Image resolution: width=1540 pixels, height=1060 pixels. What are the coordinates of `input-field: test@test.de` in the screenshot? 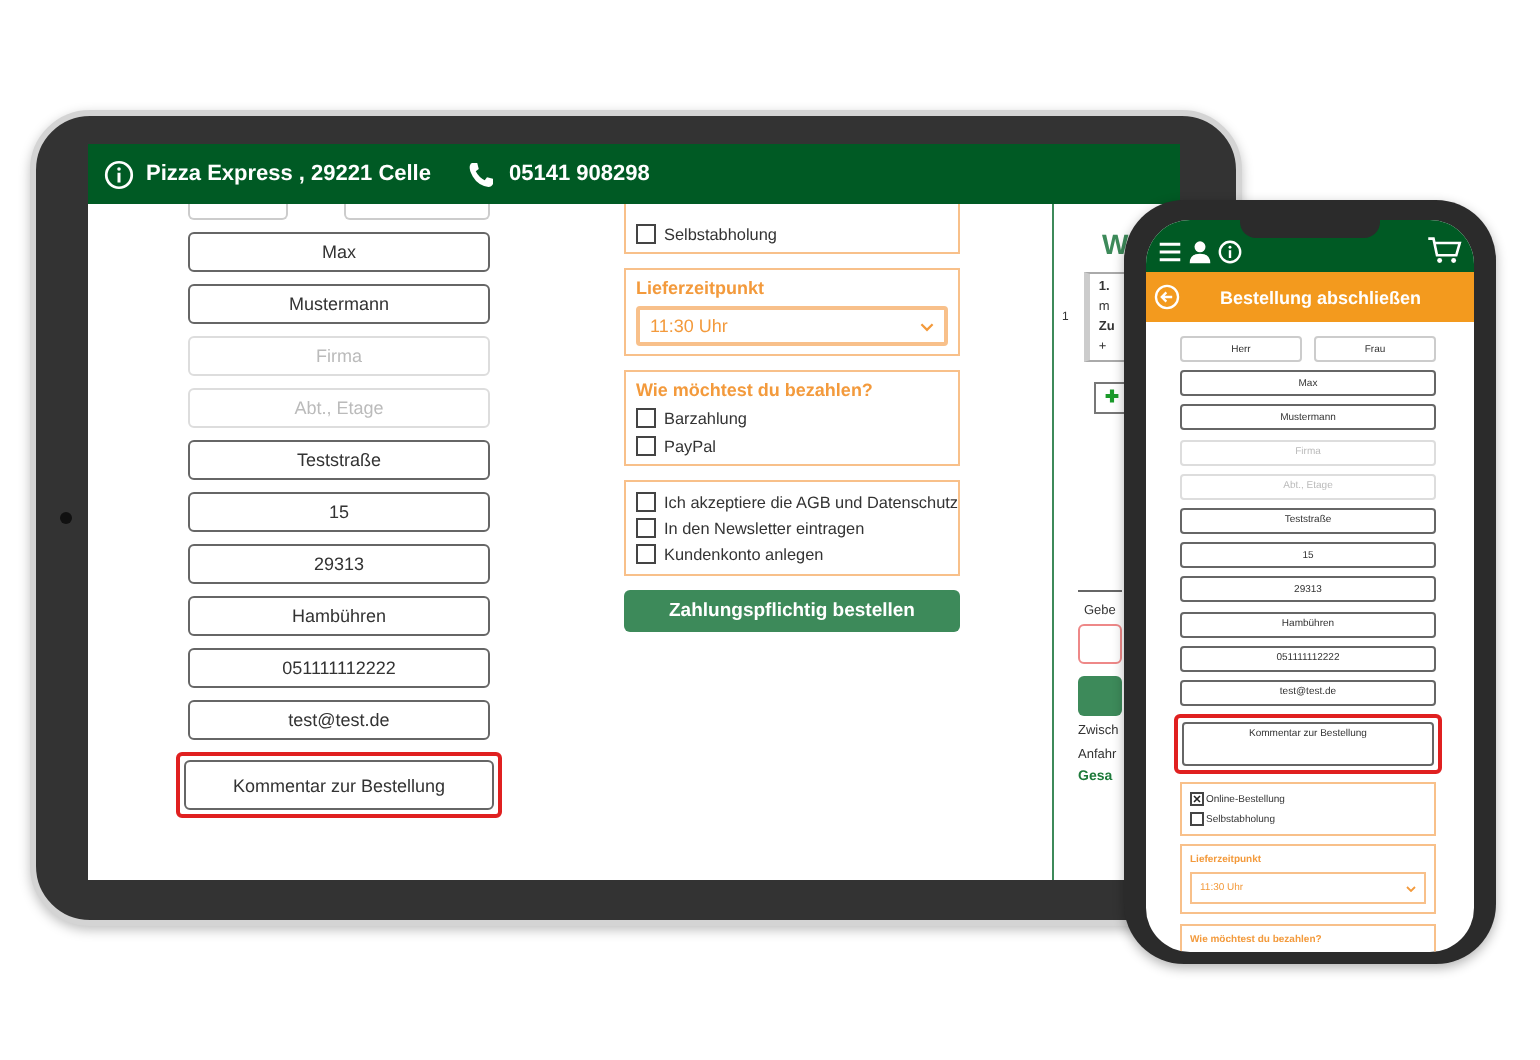 It's located at (339, 720).